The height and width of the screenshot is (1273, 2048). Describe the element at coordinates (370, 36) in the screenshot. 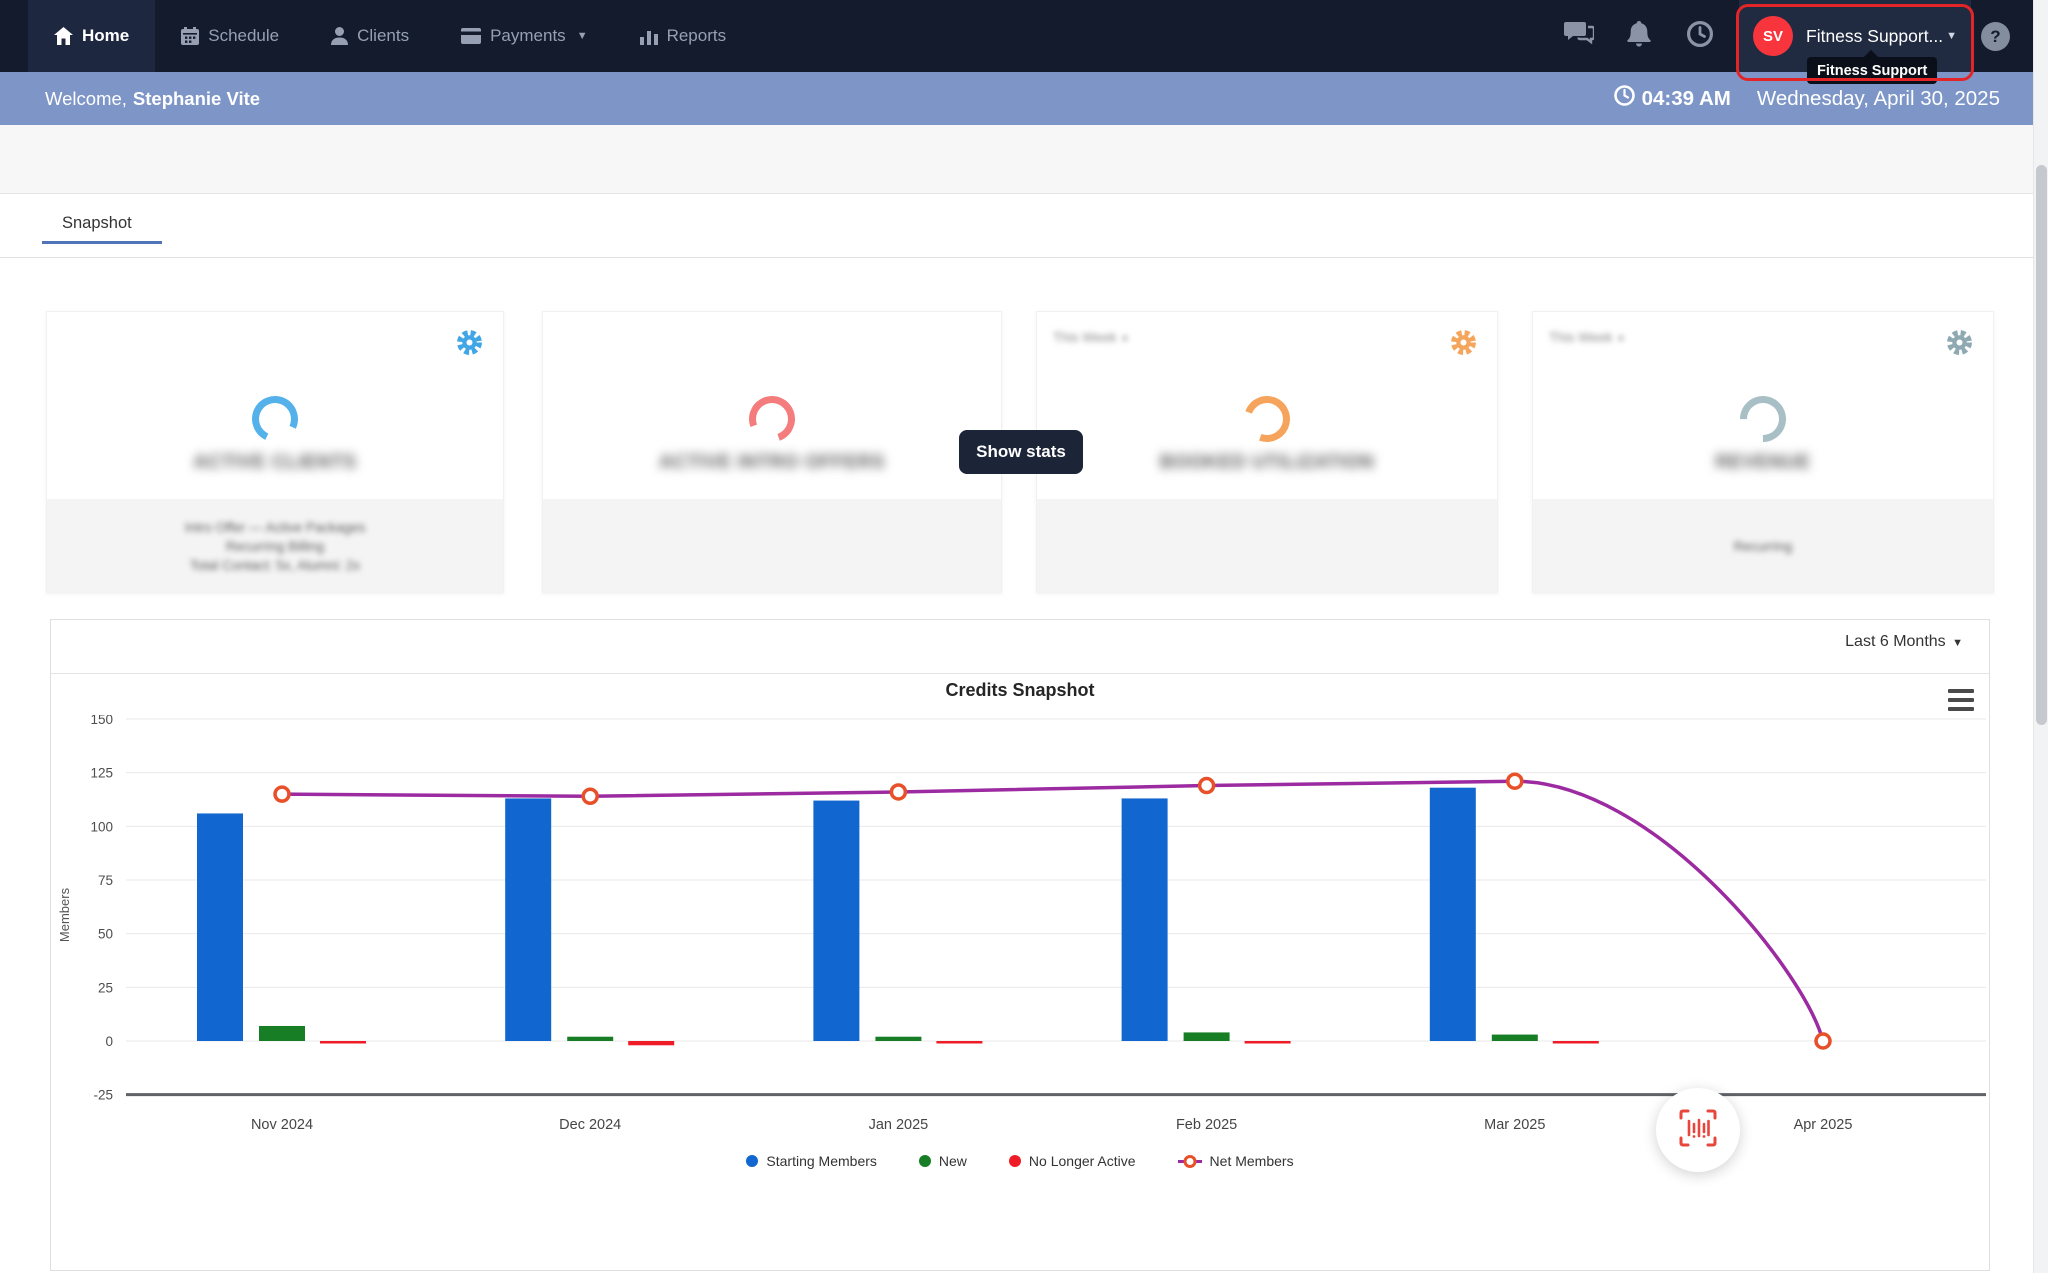

I see `nav-item-clients: Clients` at that location.